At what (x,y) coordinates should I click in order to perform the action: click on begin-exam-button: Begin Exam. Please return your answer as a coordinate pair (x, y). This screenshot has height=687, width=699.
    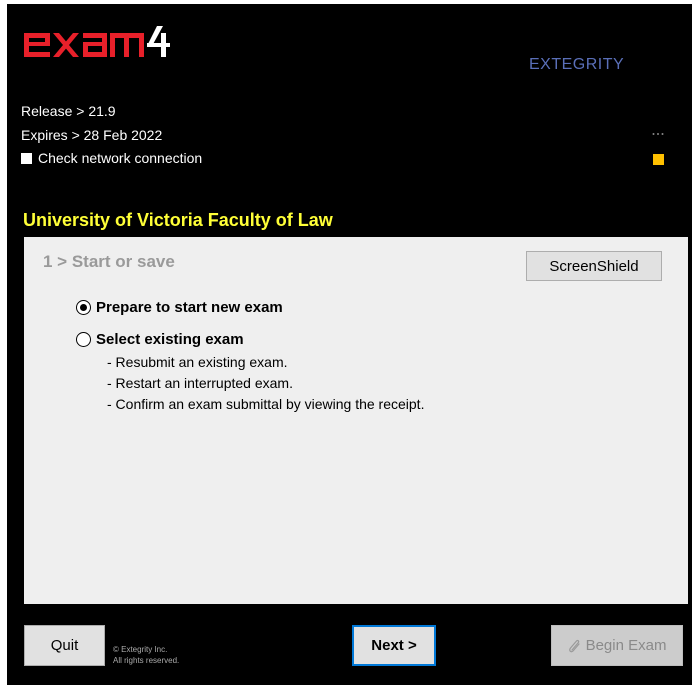
    Looking at the image, I should click on (617, 645).